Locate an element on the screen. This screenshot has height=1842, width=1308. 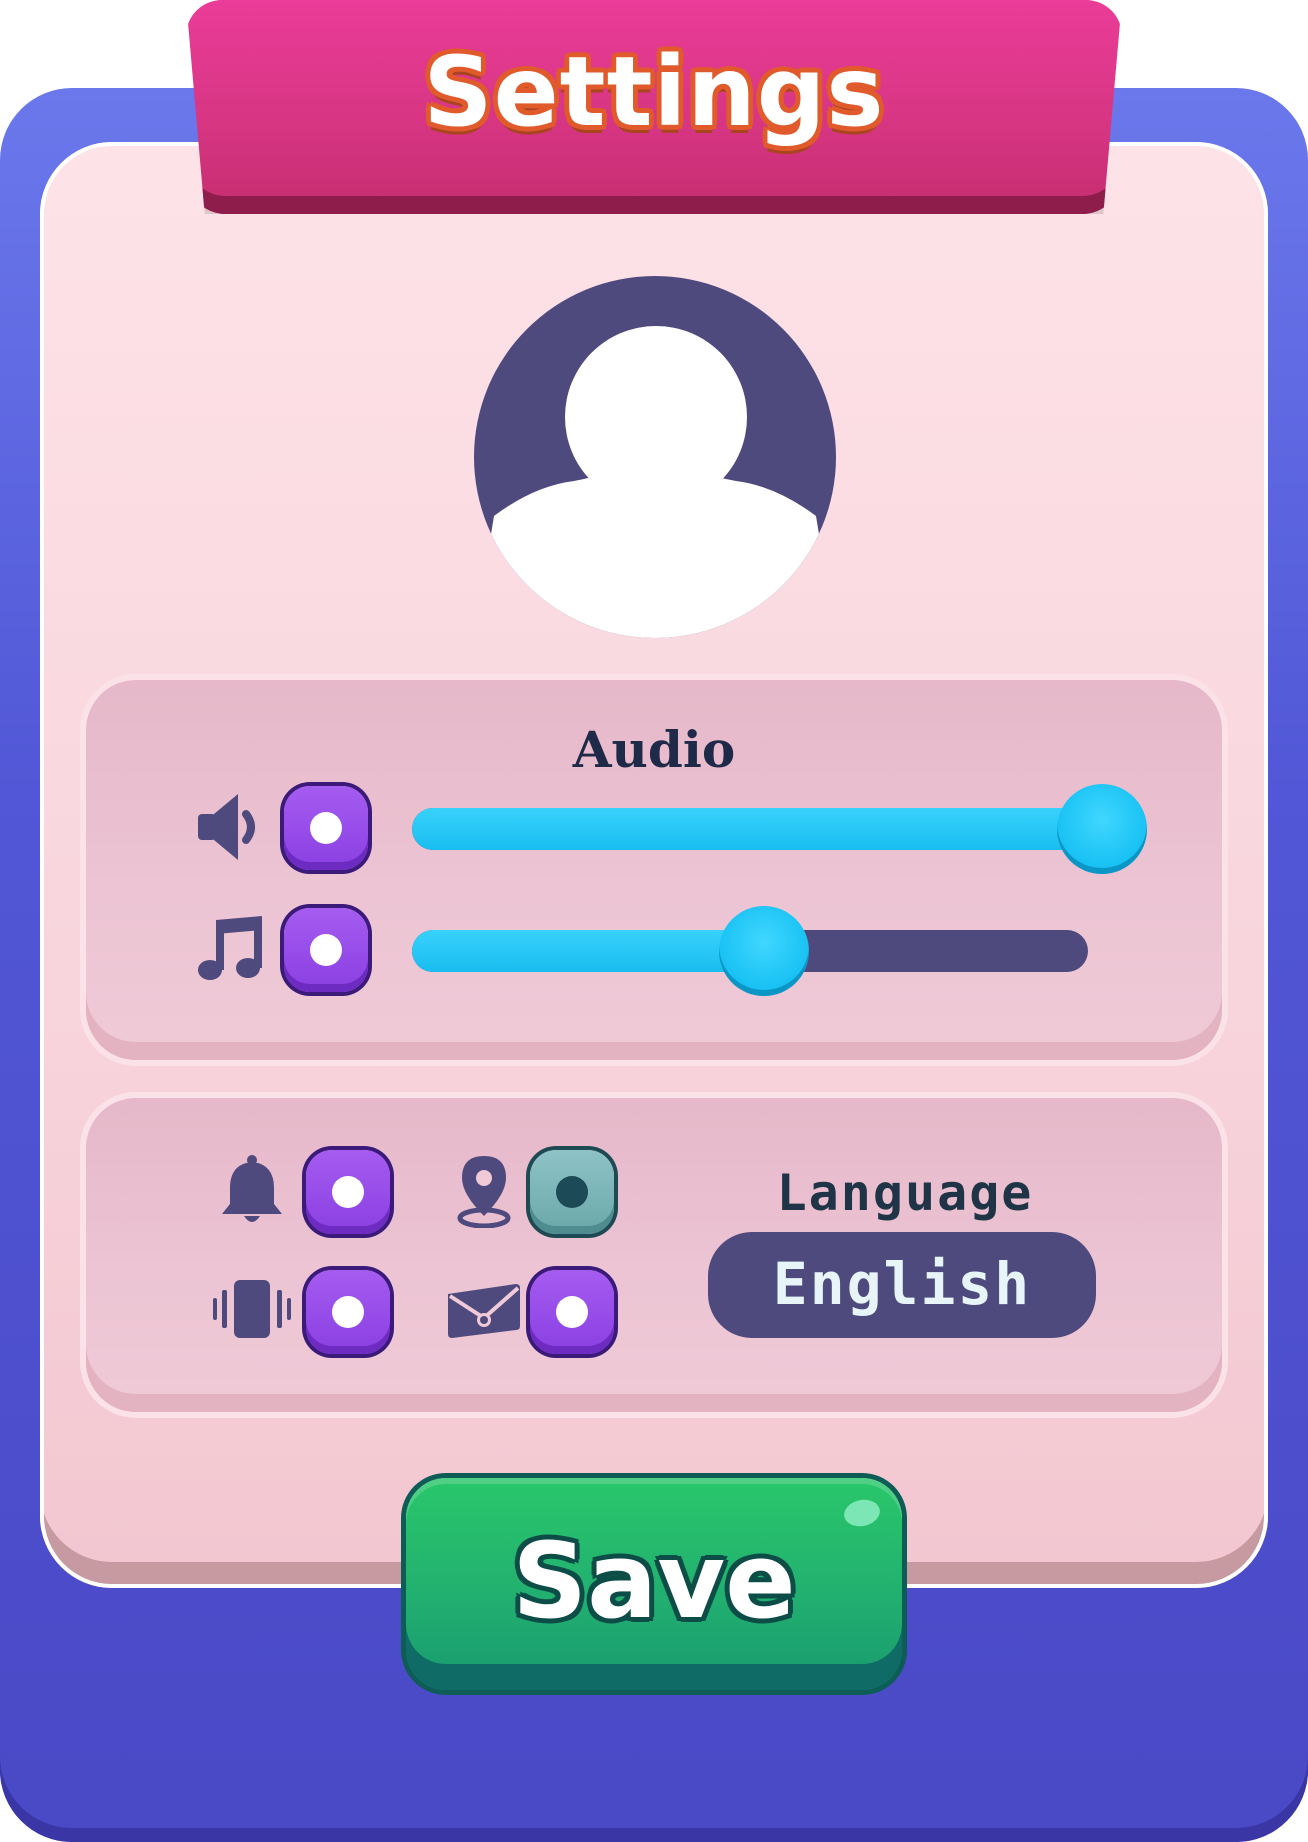
language-value: English is located at coordinates (902, 1284).